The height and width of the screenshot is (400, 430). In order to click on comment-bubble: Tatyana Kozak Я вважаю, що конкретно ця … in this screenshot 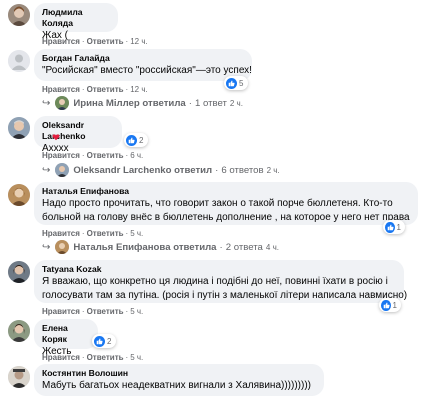, I will do `click(221, 281)`.